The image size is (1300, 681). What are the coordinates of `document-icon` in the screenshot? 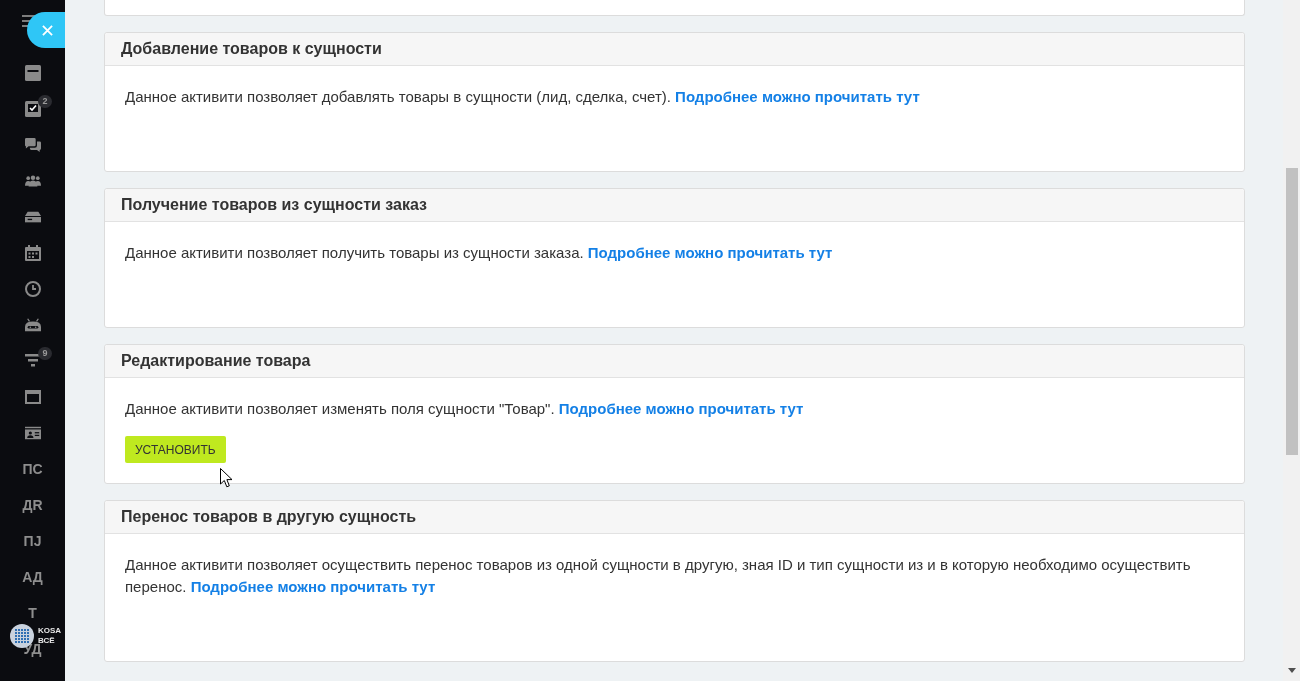 It's located at (32, 73).